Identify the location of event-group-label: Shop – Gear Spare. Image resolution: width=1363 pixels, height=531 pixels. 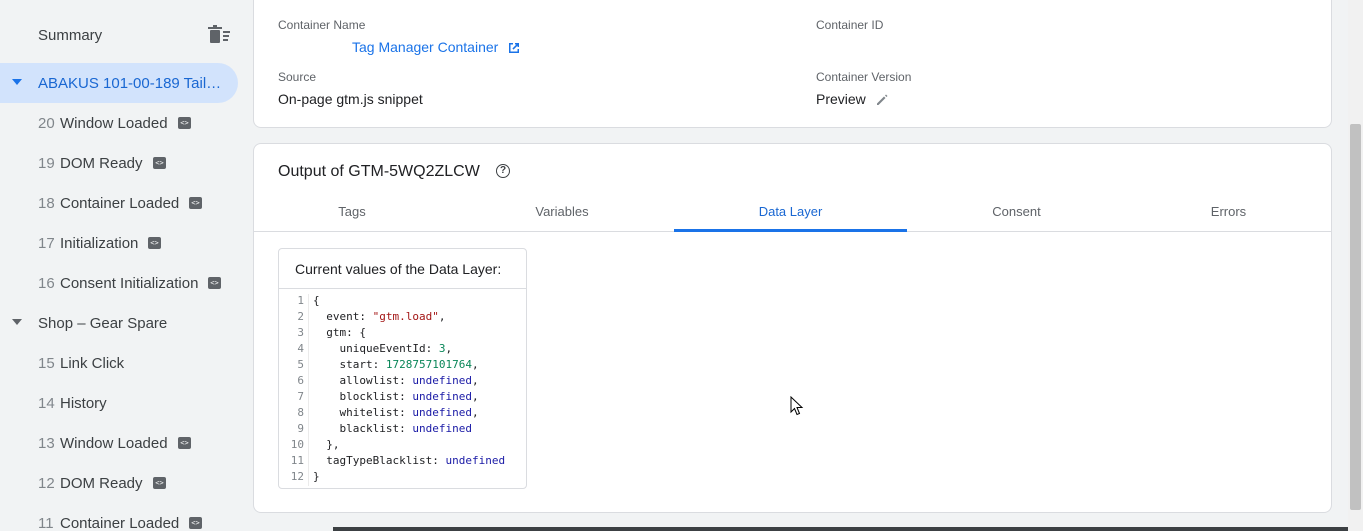
(103, 323).